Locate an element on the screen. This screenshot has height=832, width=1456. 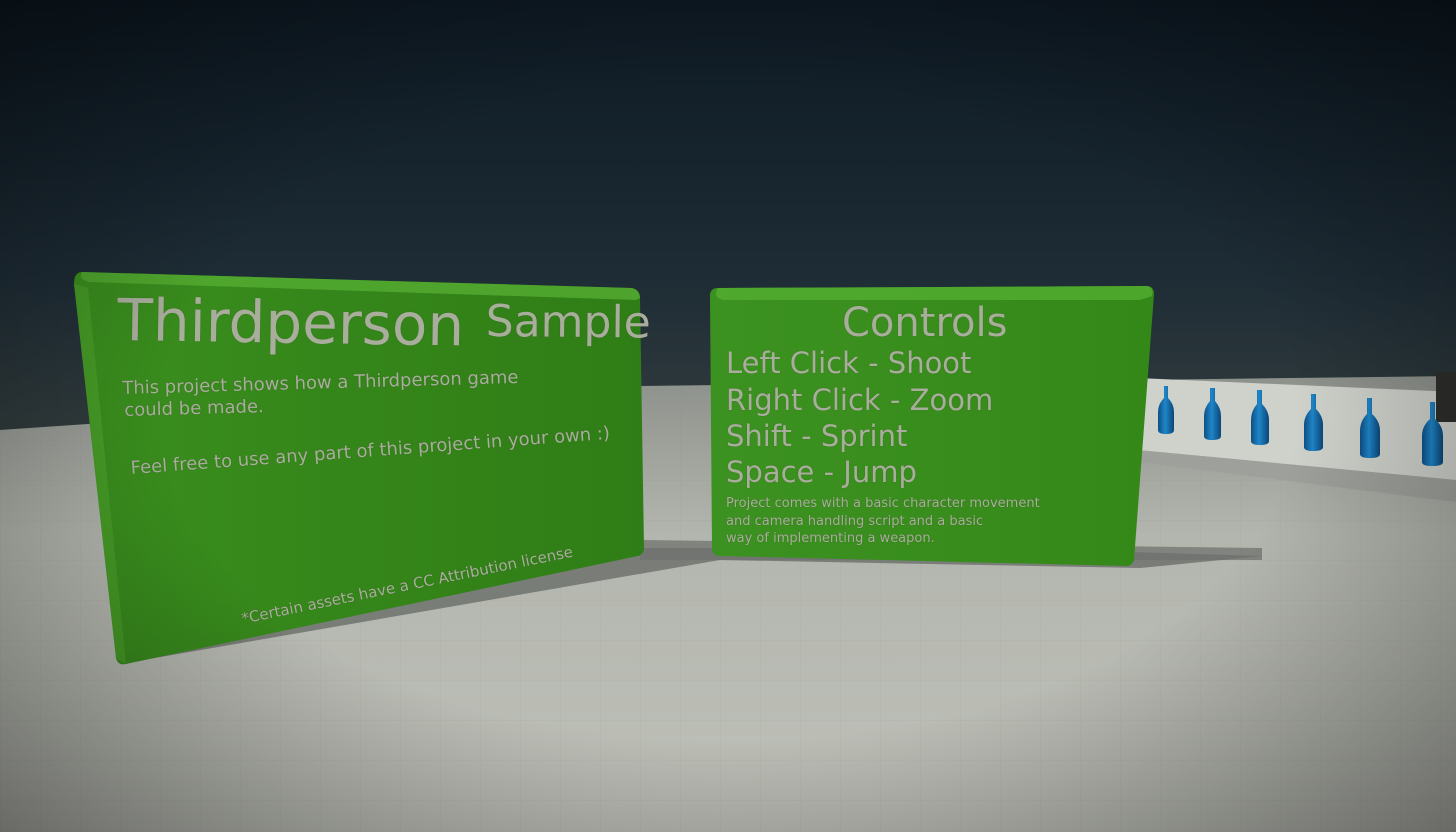
control-binding: Shift - Sprint is located at coordinates (817, 436).